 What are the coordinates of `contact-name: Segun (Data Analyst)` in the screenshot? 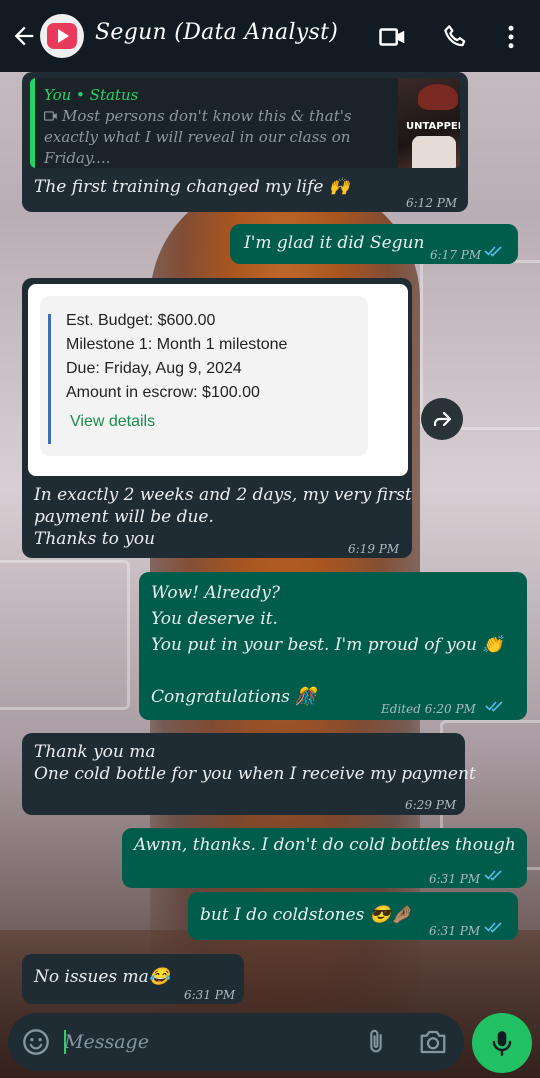 It's located at (216, 32).